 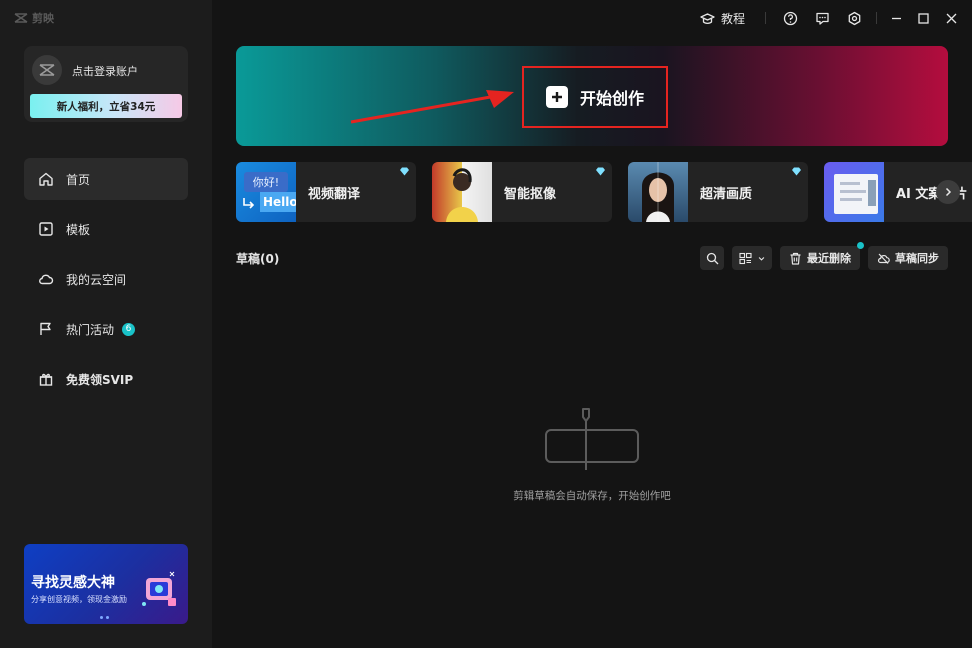 What do you see at coordinates (78, 229) in the screenshot?
I see `sidebar-item-label: 模板` at bounding box center [78, 229].